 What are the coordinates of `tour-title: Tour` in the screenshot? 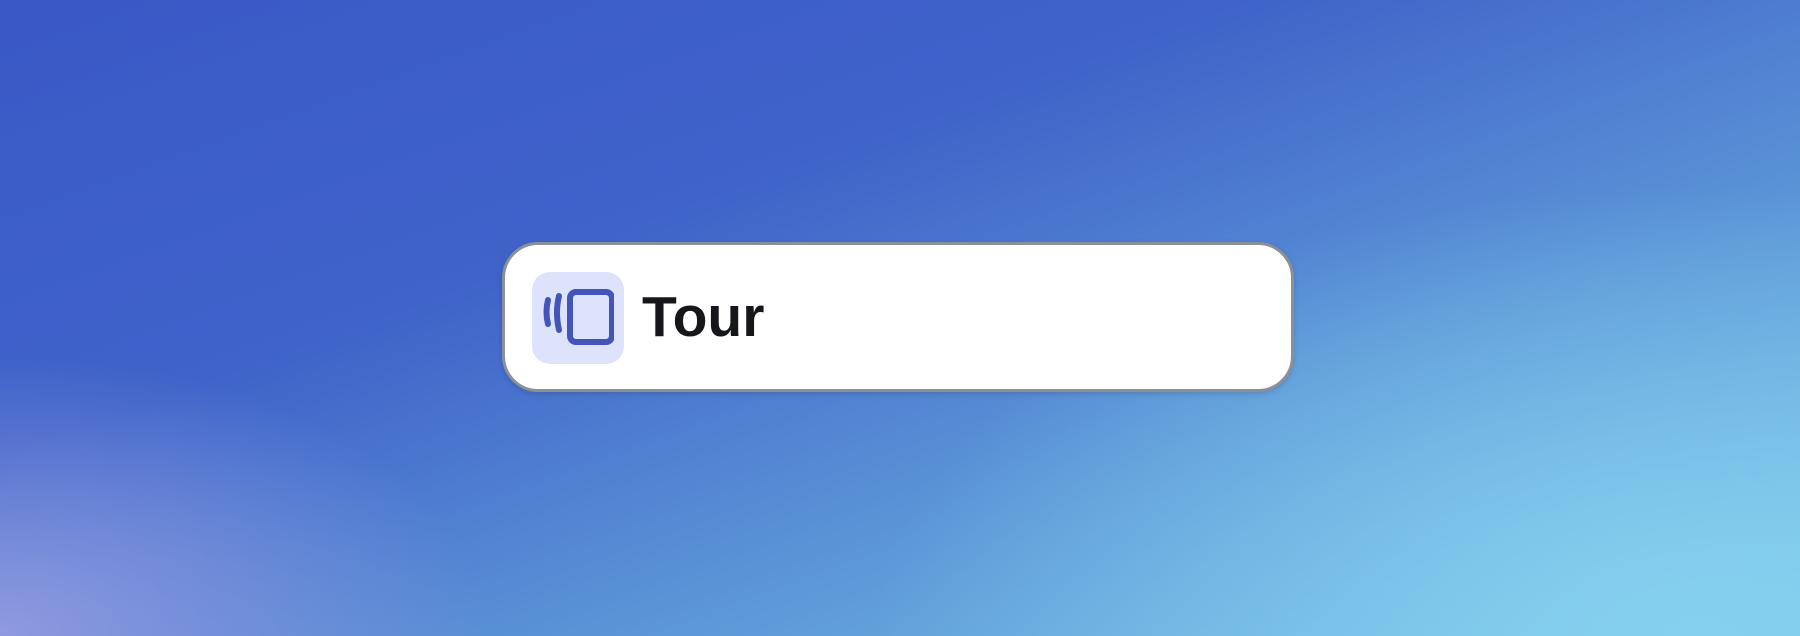 It's located at (703, 317).